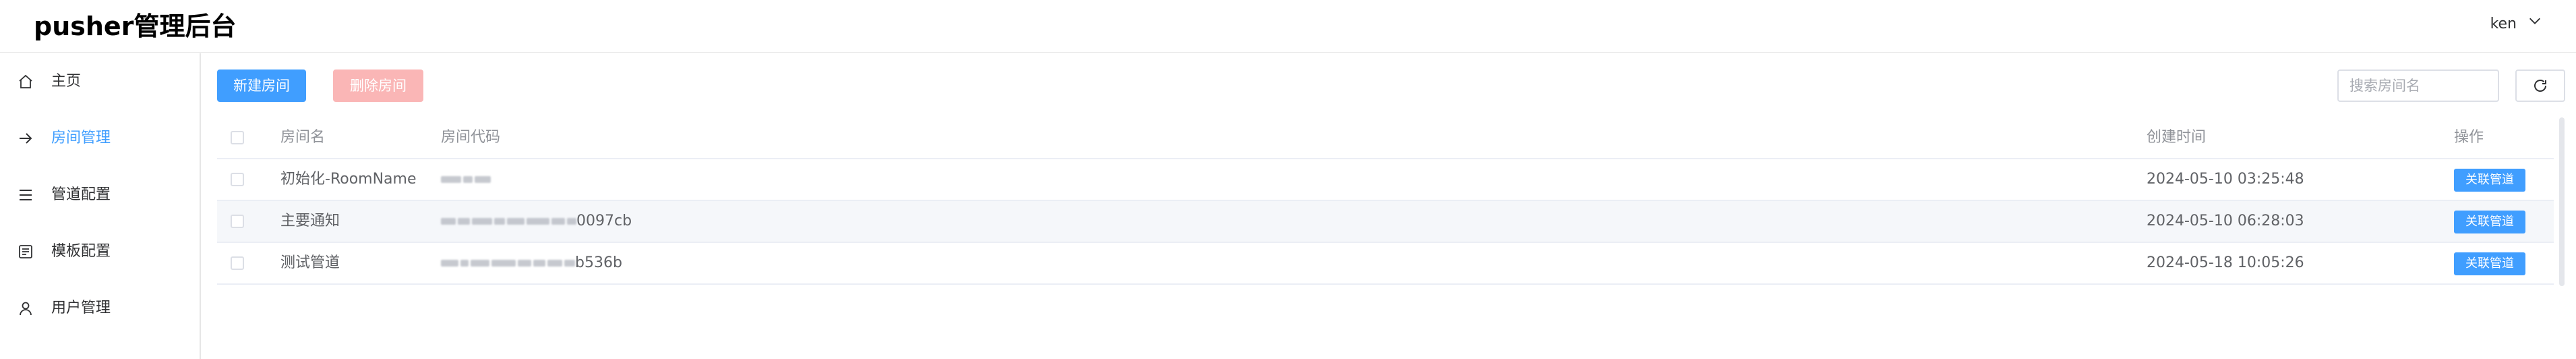 This screenshot has width=2576, height=359. Describe the element at coordinates (2225, 179) in the screenshot. I see `created-time: 2024-05-10 03:25:48` at that location.